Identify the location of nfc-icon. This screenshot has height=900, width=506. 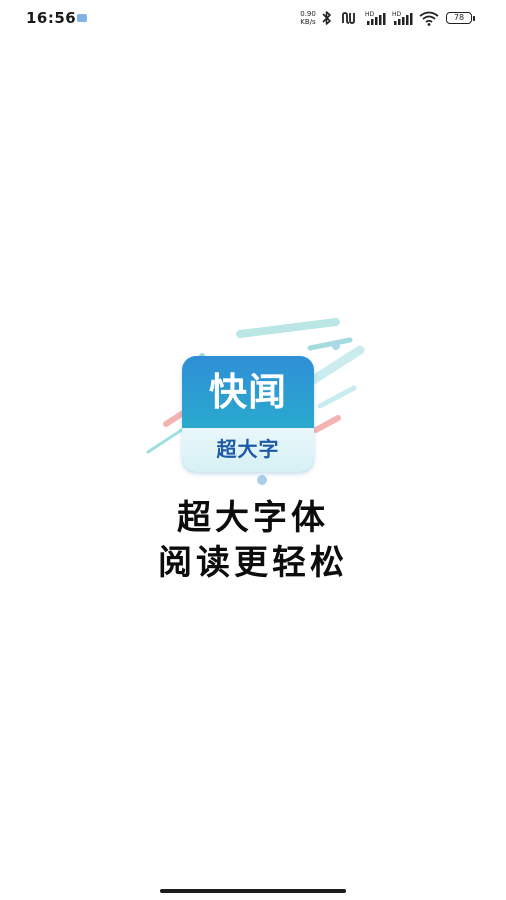
(348, 18).